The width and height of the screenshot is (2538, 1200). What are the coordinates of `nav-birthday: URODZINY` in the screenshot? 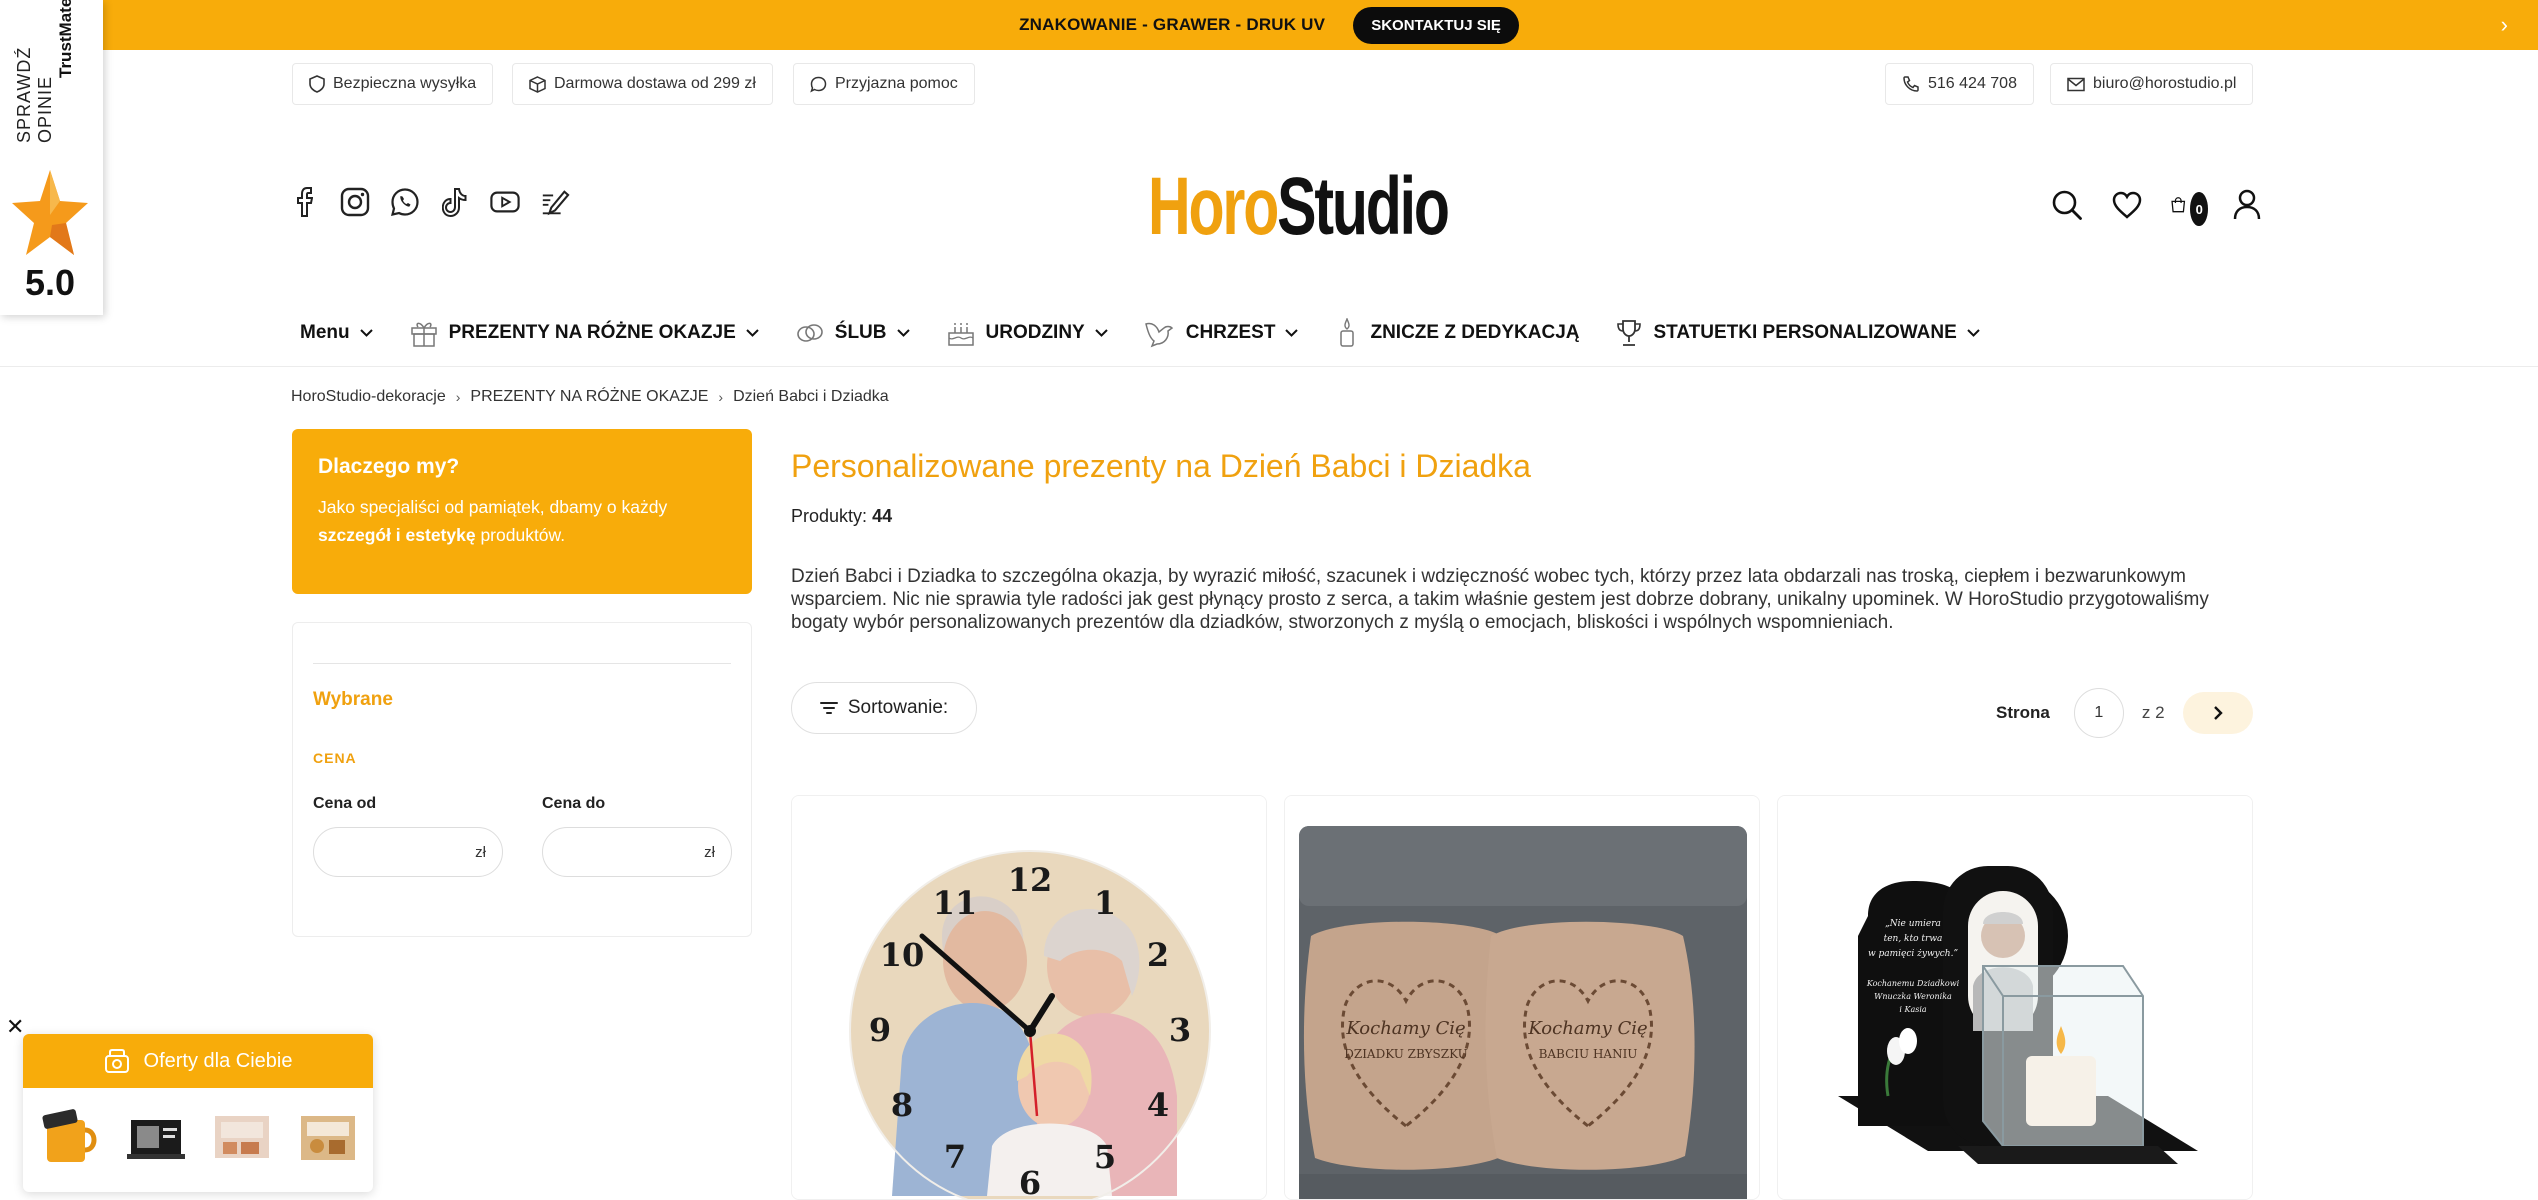 It's located at (1027, 333).